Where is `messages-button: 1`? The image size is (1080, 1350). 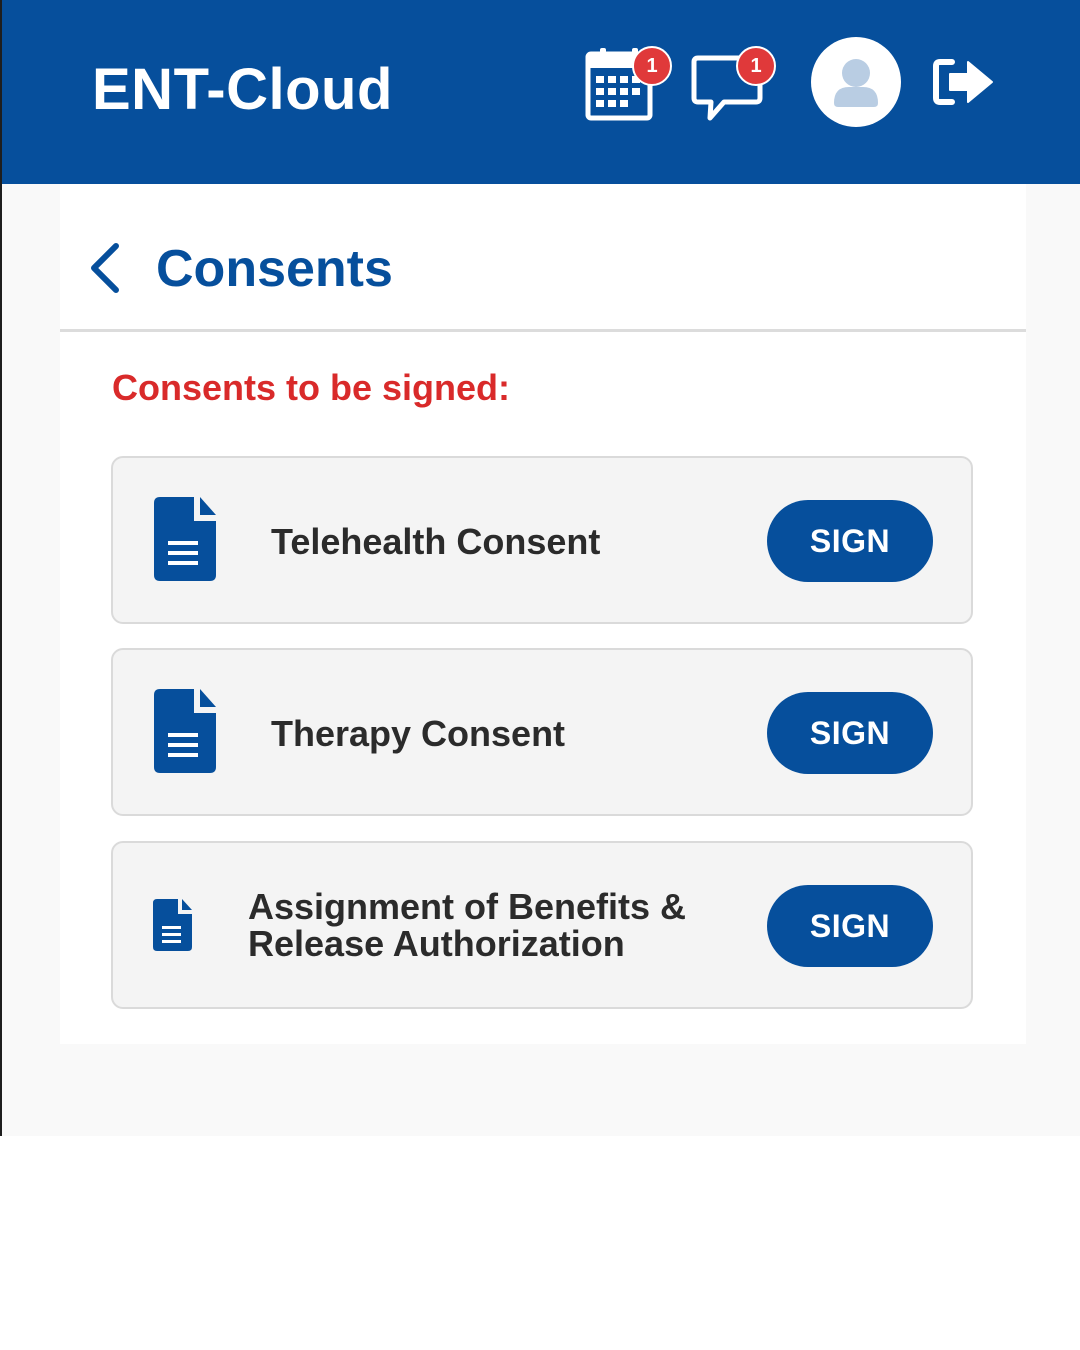 messages-button: 1 is located at coordinates (735, 85).